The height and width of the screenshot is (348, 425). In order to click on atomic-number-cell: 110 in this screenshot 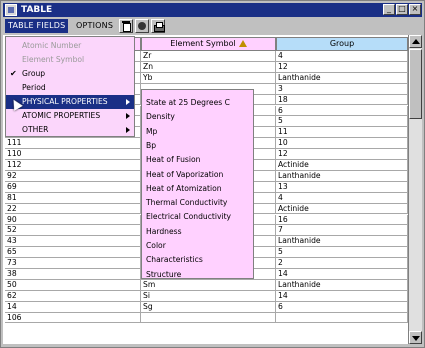, I will do `click(73, 154)`.